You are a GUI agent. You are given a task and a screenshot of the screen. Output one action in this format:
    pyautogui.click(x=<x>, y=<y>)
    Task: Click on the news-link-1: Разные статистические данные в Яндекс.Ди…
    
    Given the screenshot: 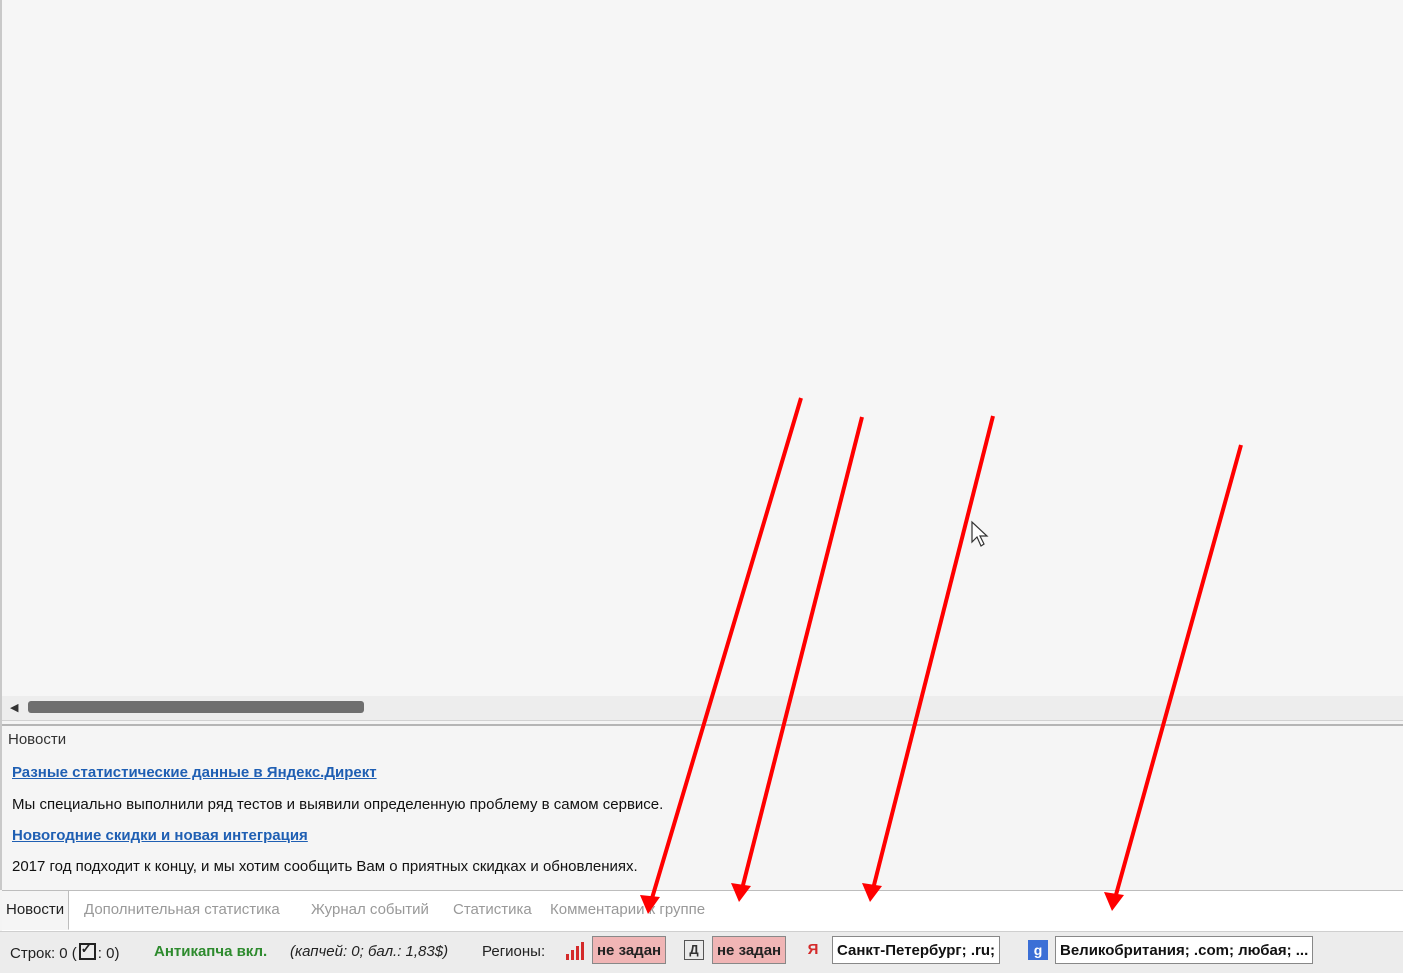 What is the action you would take?
    pyautogui.click(x=194, y=772)
    